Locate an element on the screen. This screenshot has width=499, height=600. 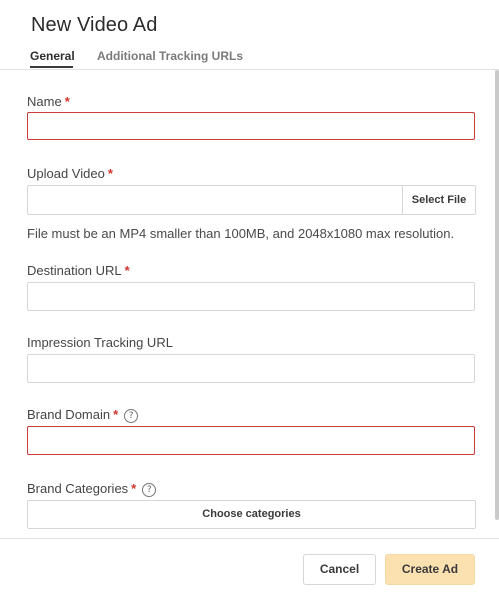
tab-bar: General Additional Tracking URLs is located at coordinates (249, 58).